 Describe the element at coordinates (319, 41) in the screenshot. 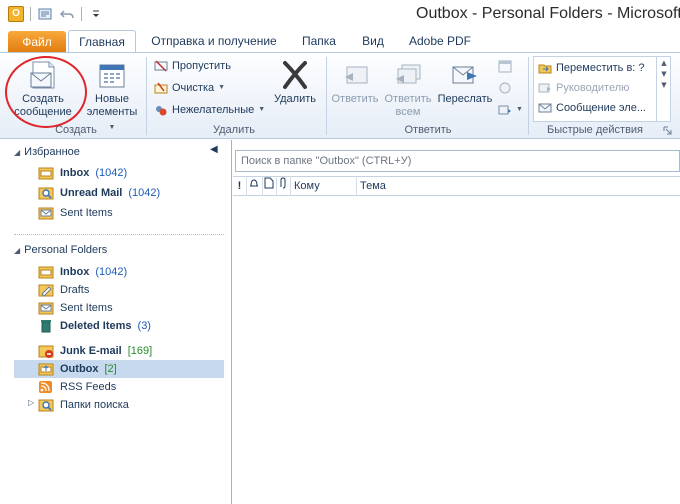

I see `tab-folder: Папка` at that location.